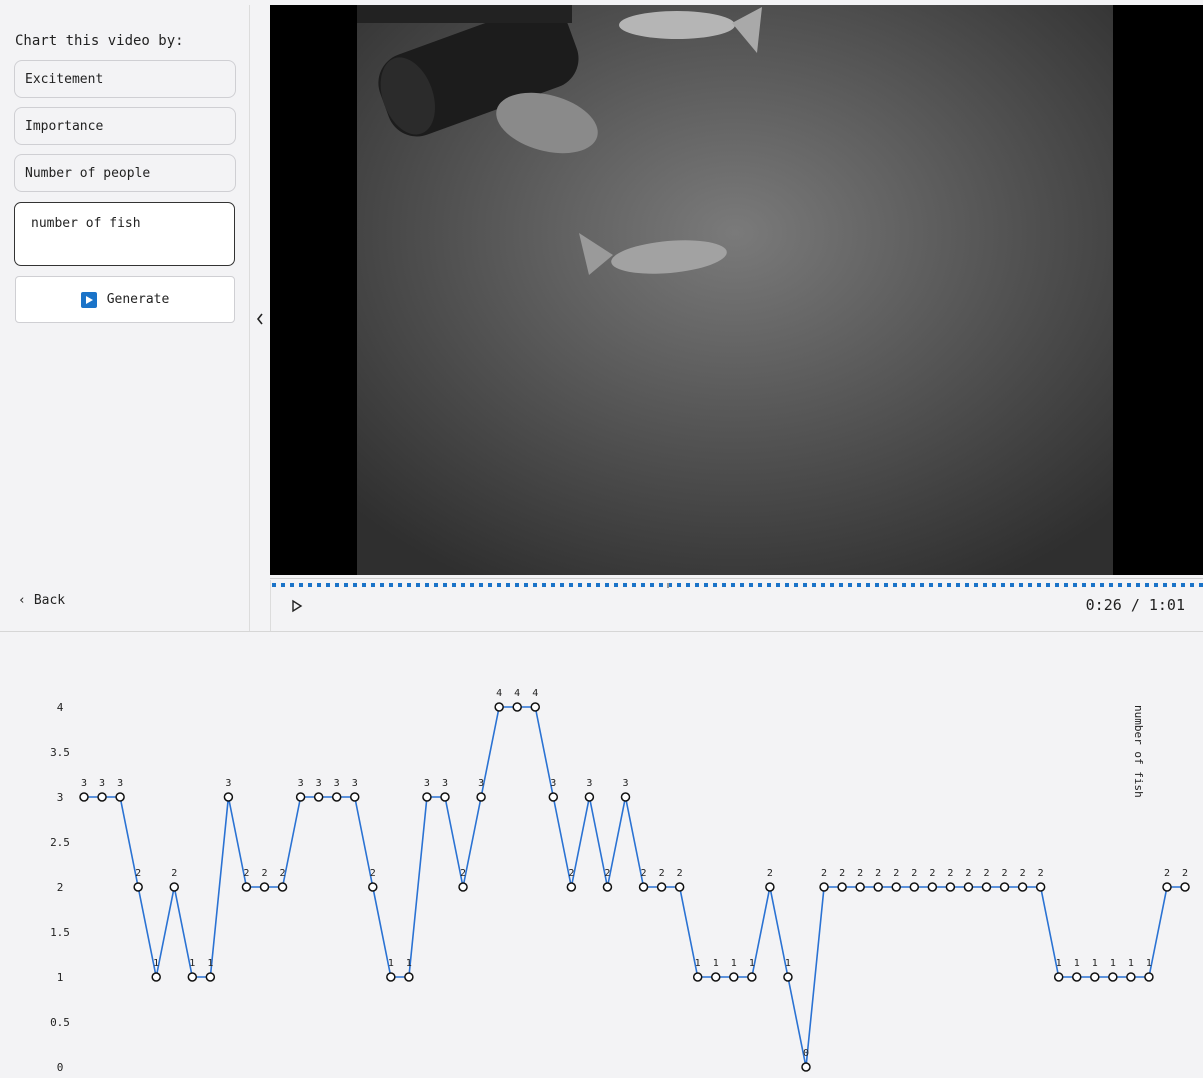 This screenshot has width=1203, height=1078. What do you see at coordinates (806, 1053) in the screenshot?
I see `data-label: 0` at bounding box center [806, 1053].